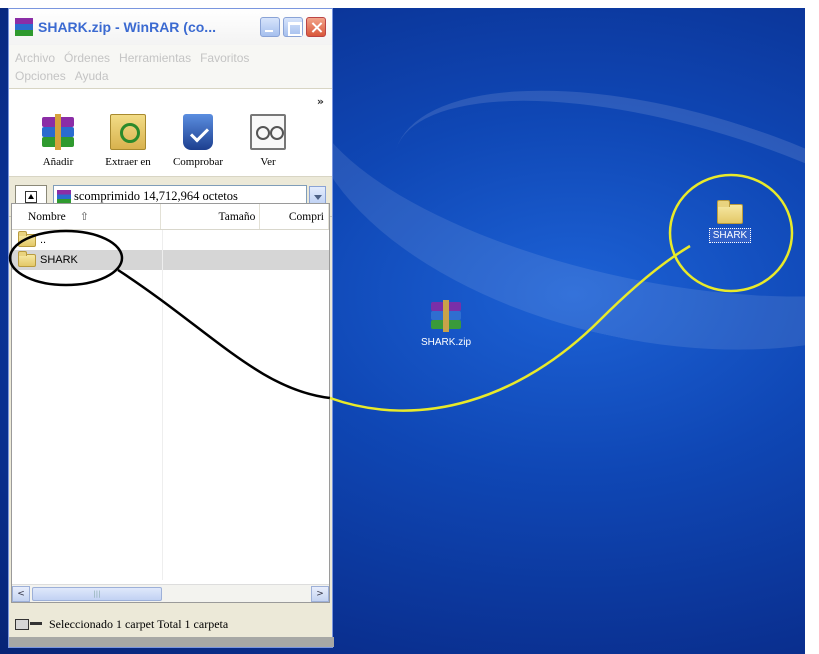 This screenshot has width=819, height=654. I want to click on list-item-shark: SHARK, so click(170, 260).